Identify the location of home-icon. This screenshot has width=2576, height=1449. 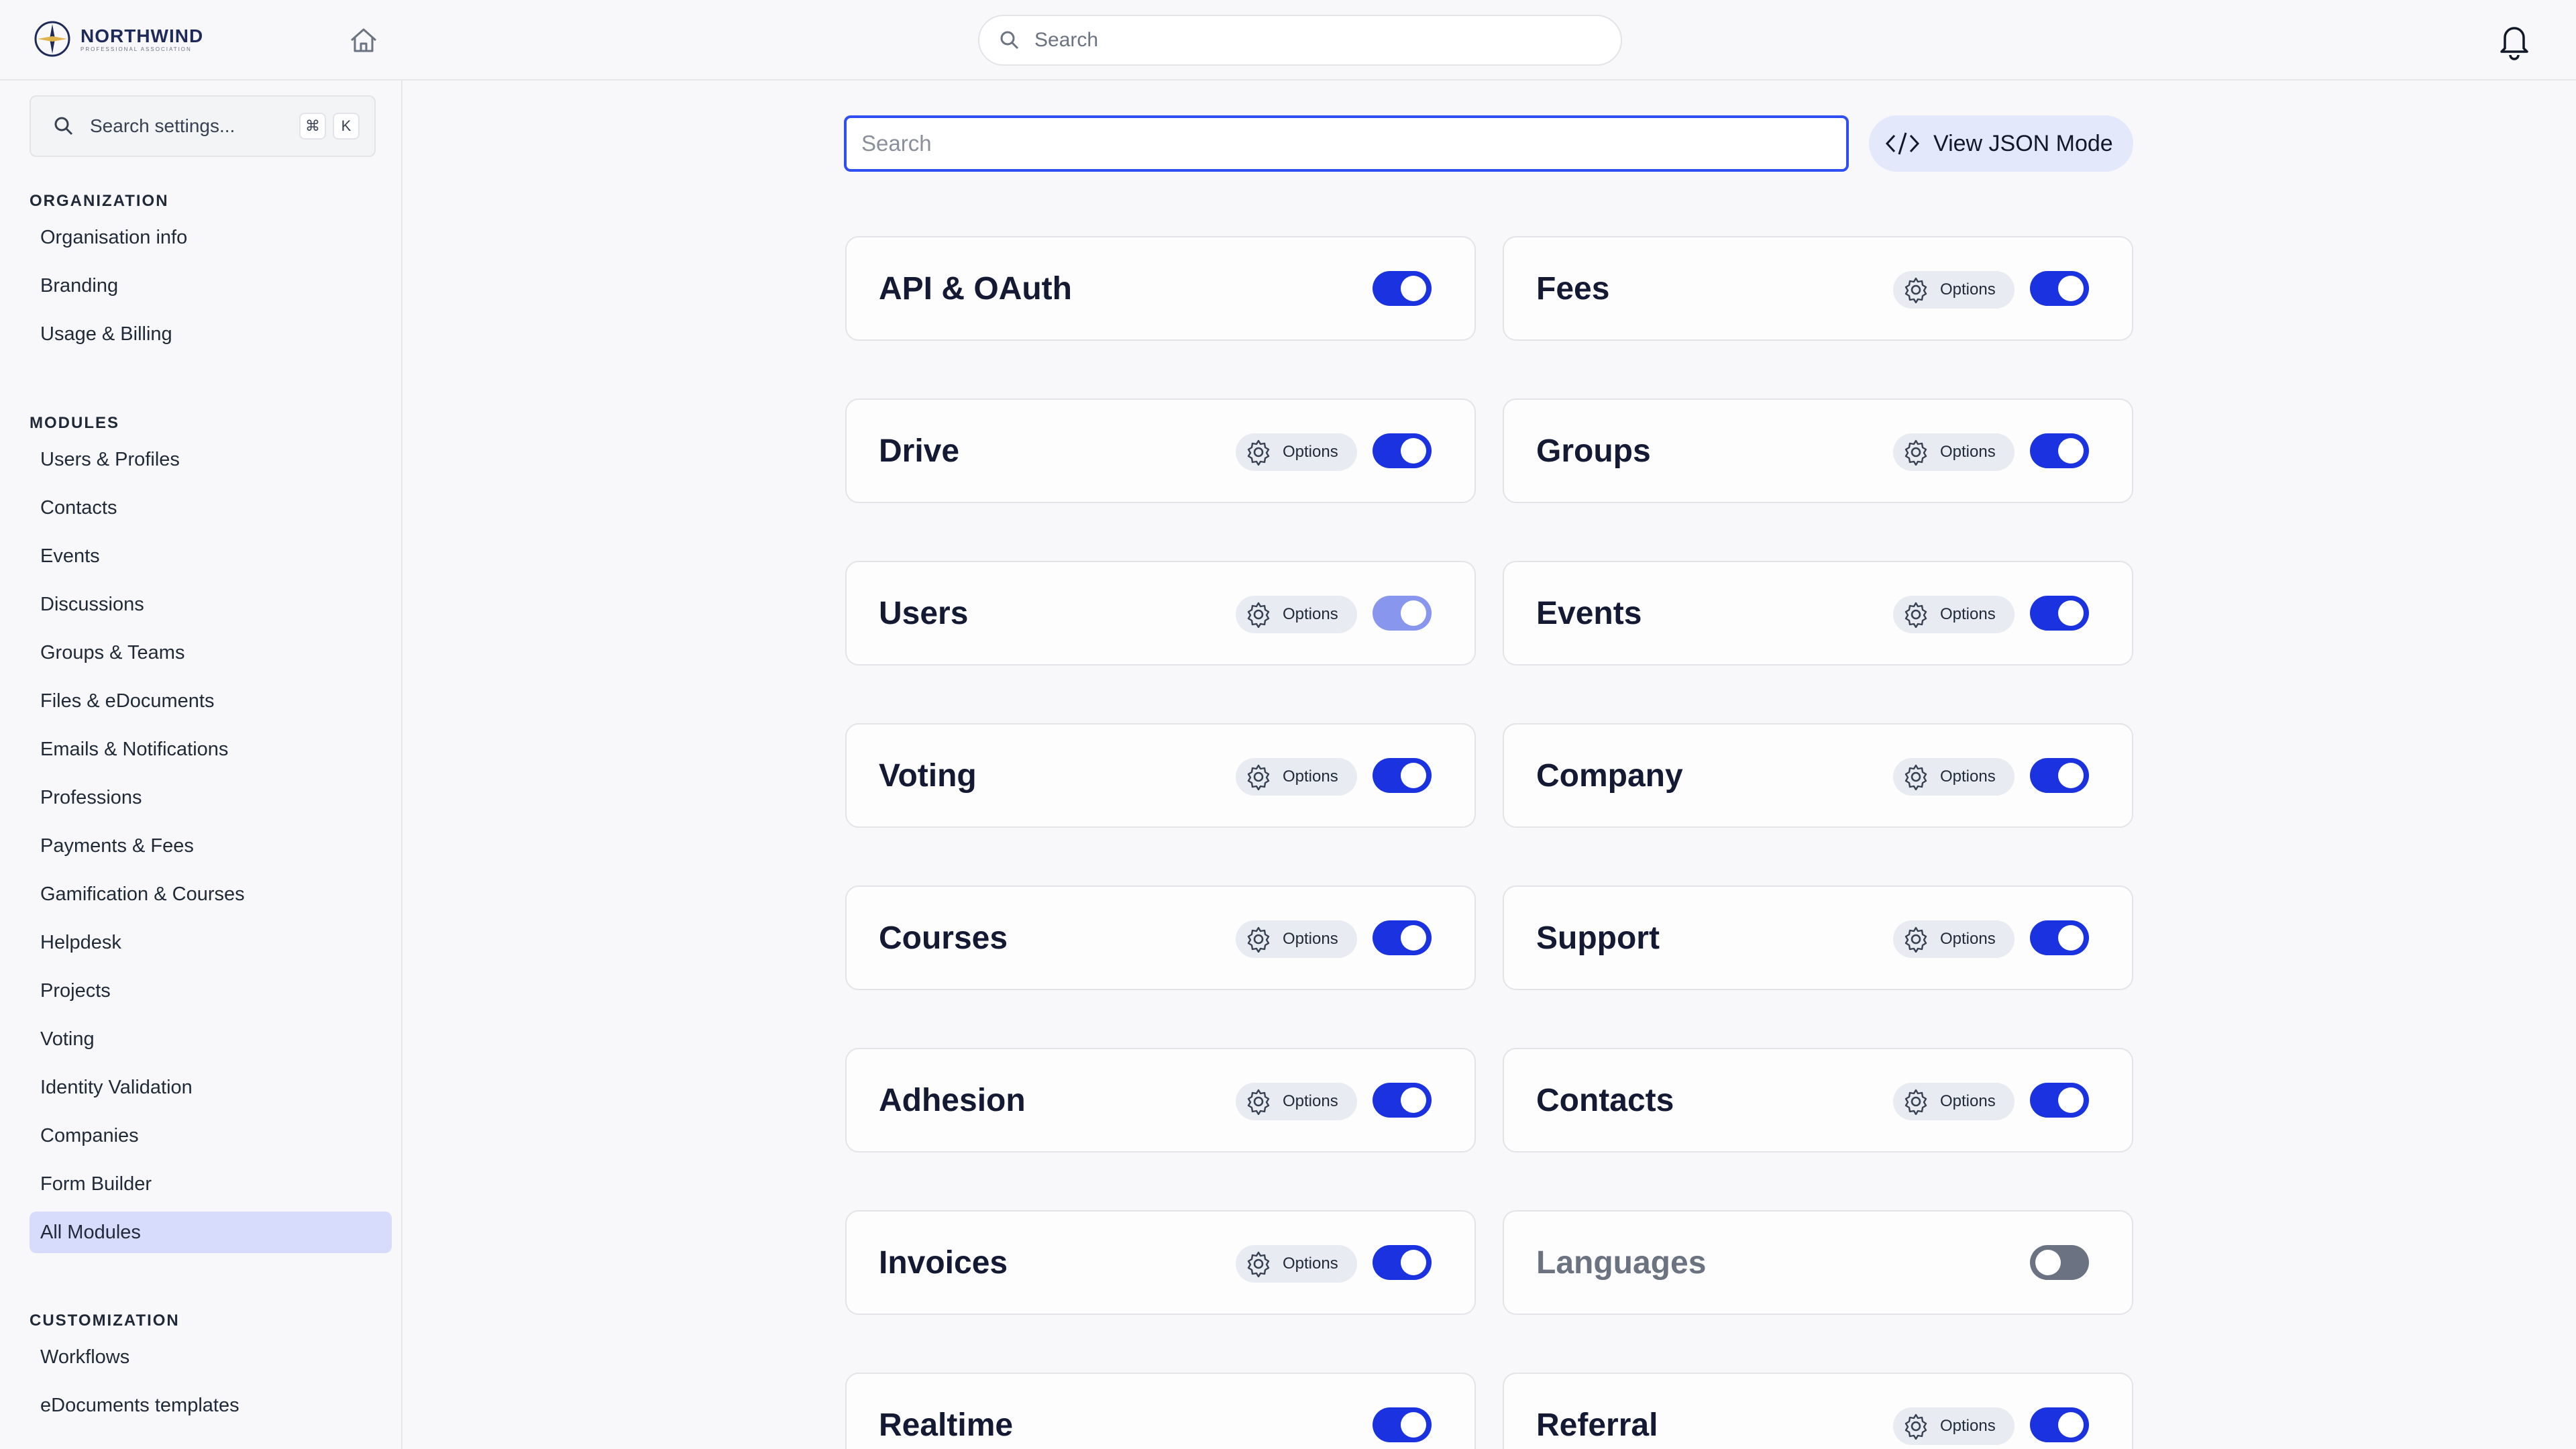
(363, 40).